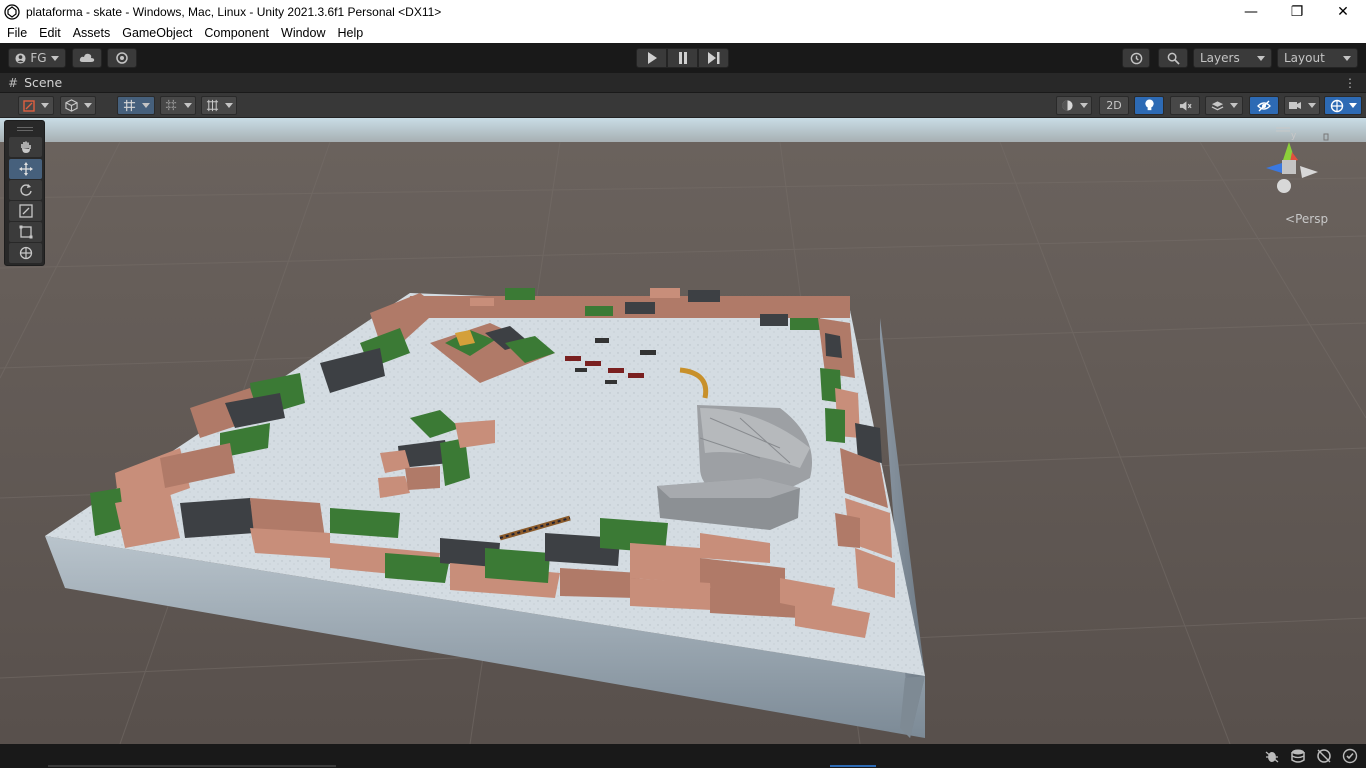  I want to click on toggle-2d-button: 2D, so click(1114, 105).